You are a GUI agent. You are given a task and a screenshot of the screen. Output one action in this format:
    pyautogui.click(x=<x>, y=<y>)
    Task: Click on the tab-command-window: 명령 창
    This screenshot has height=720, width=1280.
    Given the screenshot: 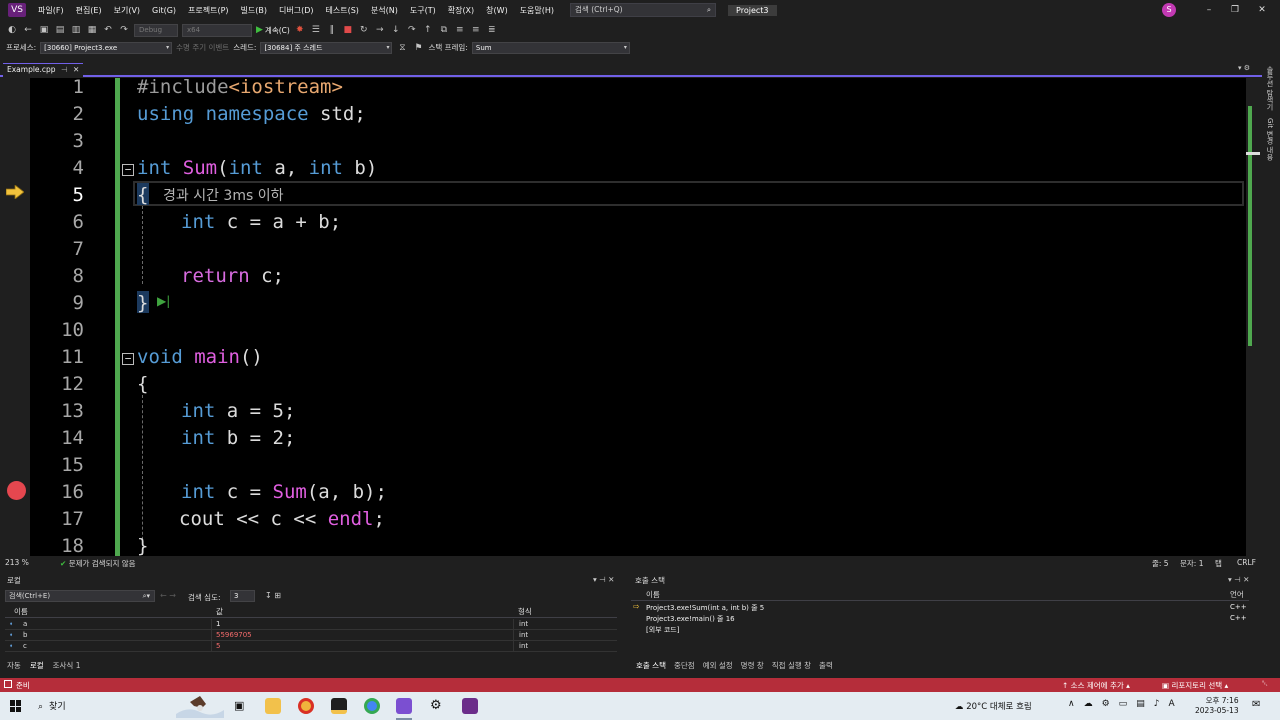 What is the action you would take?
    pyautogui.click(x=752, y=665)
    